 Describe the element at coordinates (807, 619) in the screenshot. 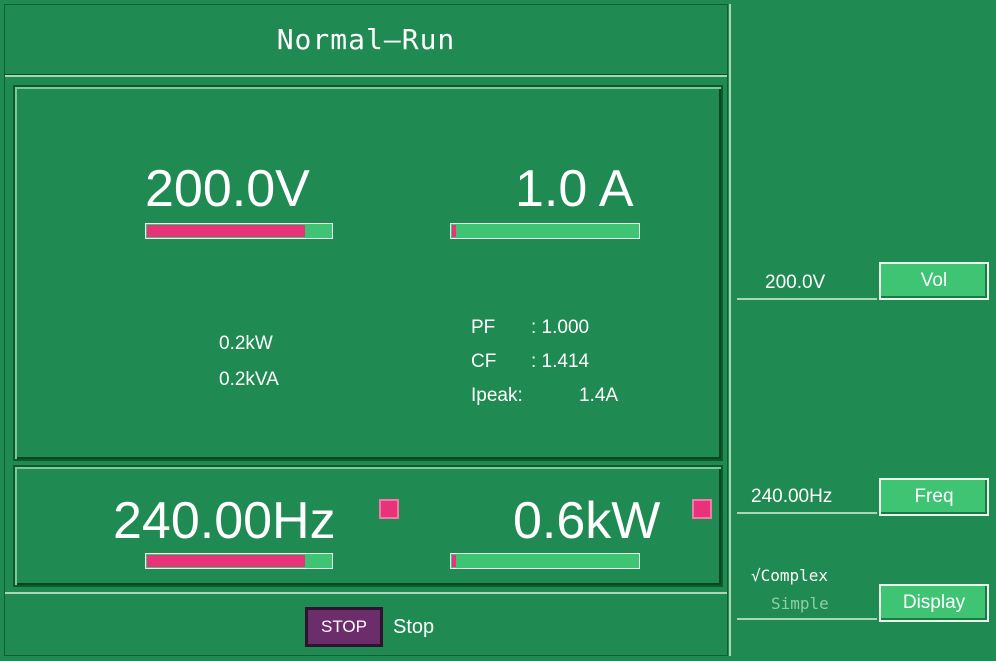

I see `display-option-underline` at that location.